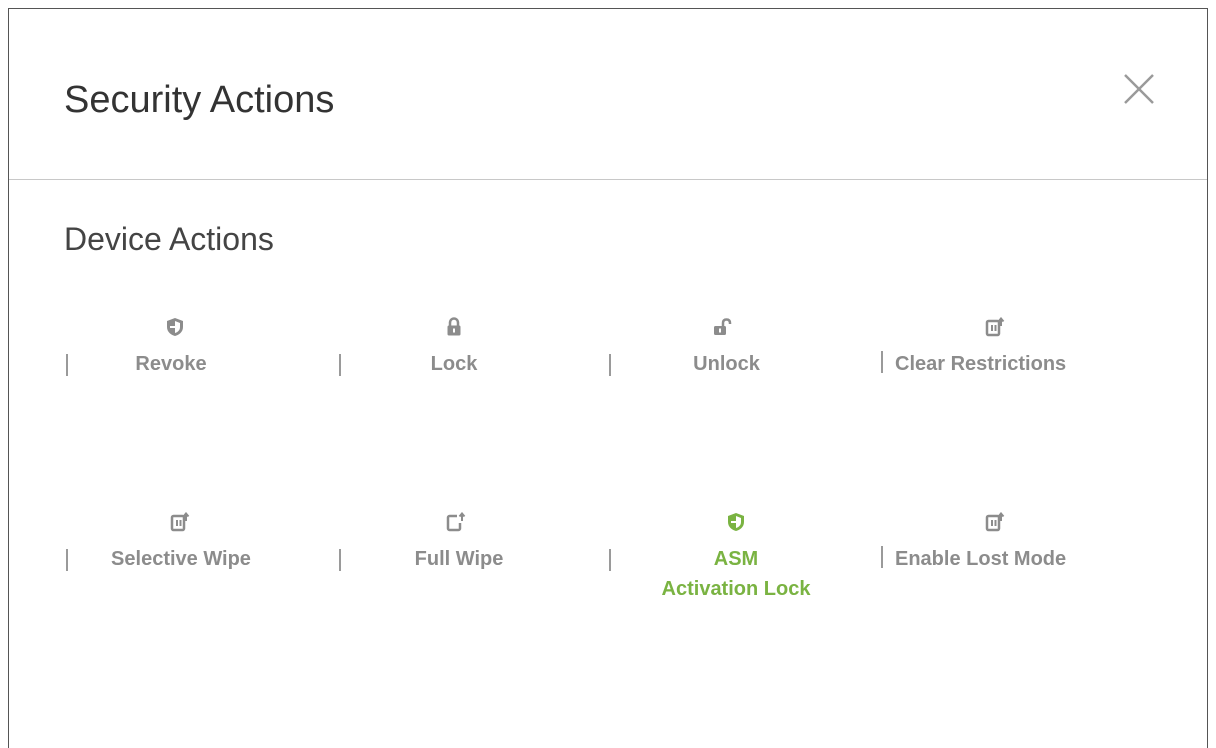 This screenshot has height=748, width=1216. I want to click on action-label-line: ASM, so click(736, 559).